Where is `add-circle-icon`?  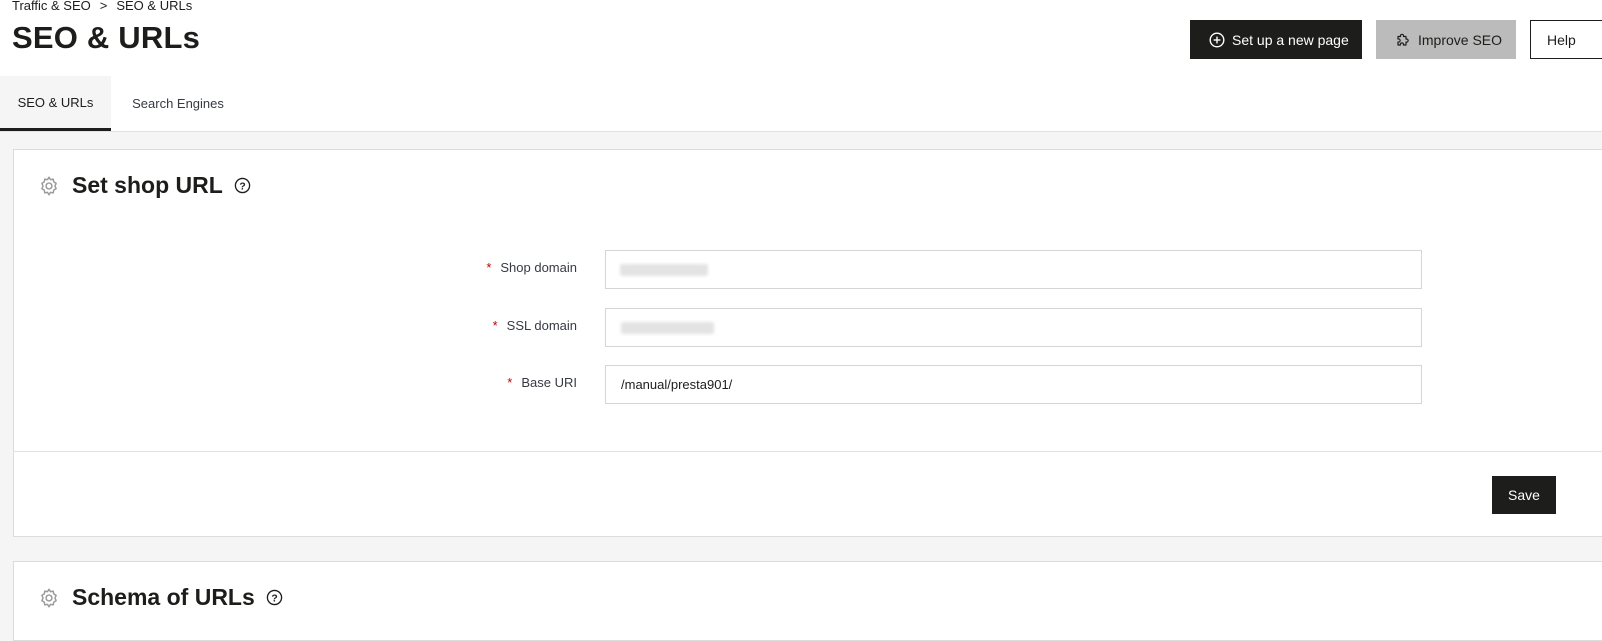 add-circle-icon is located at coordinates (1217, 39).